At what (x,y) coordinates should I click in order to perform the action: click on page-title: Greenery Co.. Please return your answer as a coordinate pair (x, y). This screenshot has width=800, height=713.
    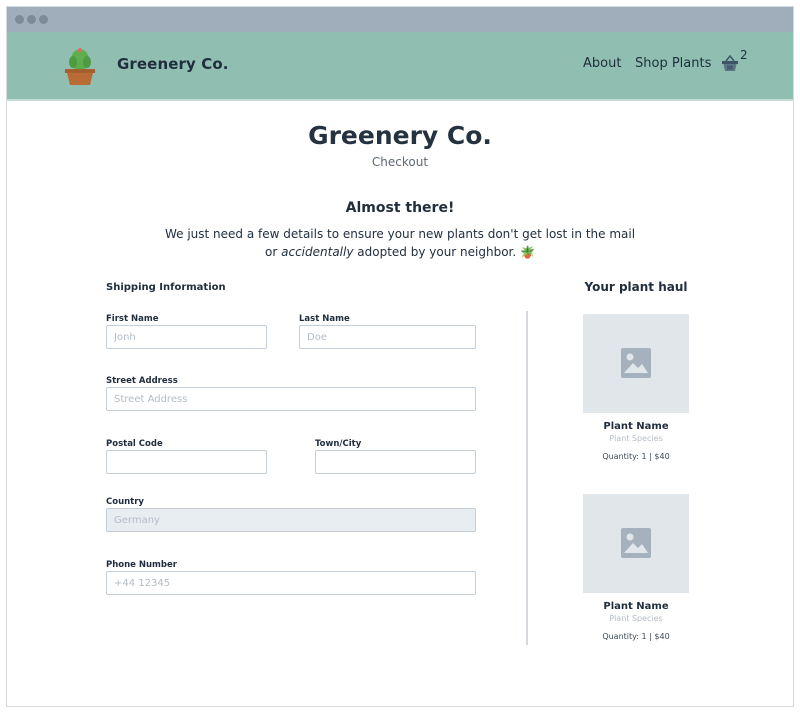
    Looking at the image, I should click on (400, 135).